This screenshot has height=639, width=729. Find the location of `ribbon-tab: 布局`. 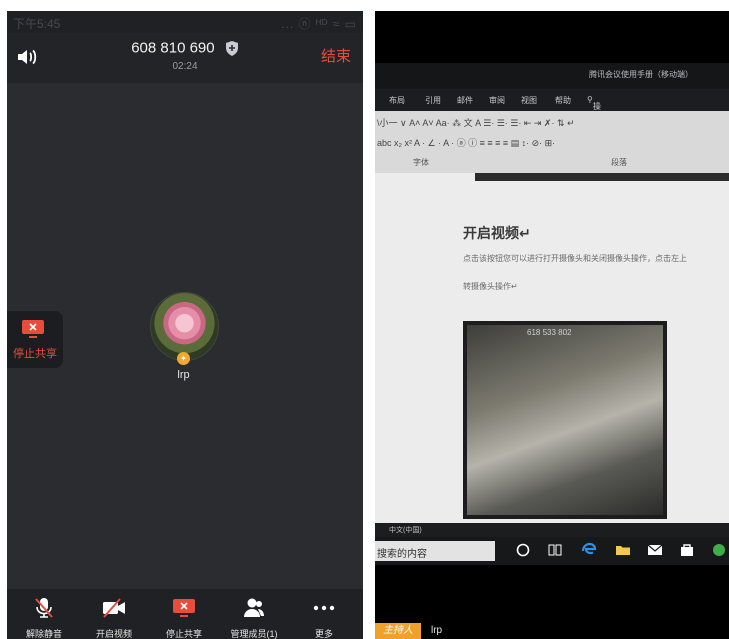

ribbon-tab: 布局 is located at coordinates (397, 100).